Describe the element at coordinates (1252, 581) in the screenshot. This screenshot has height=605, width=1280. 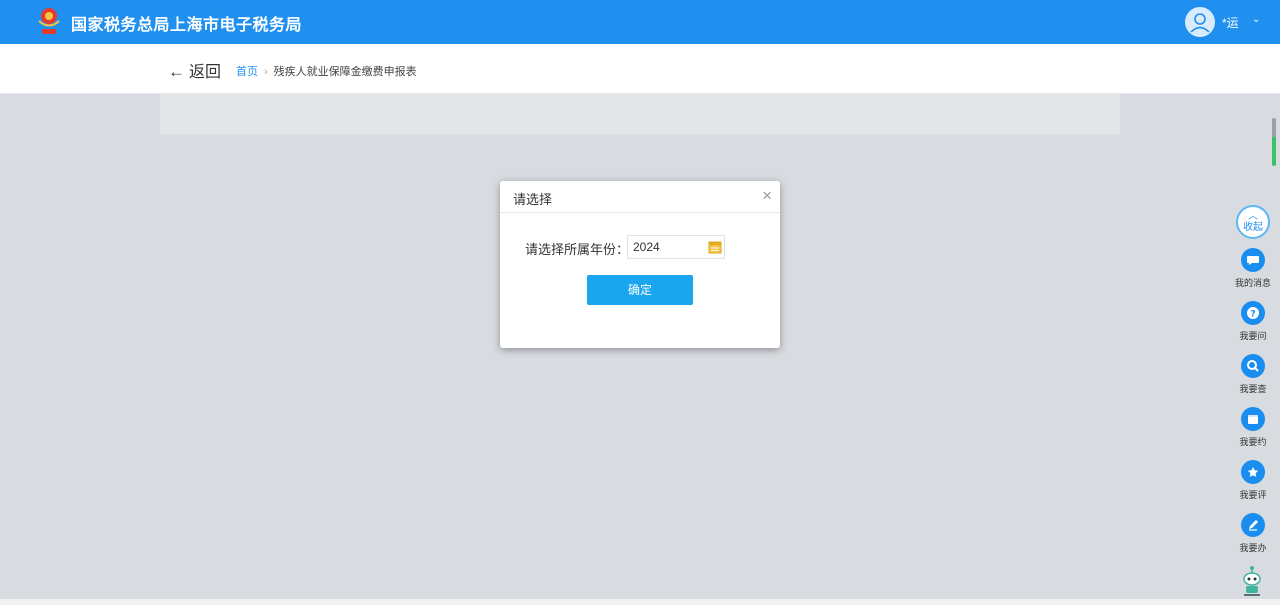
I see `assistant-robot-icon` at that location.